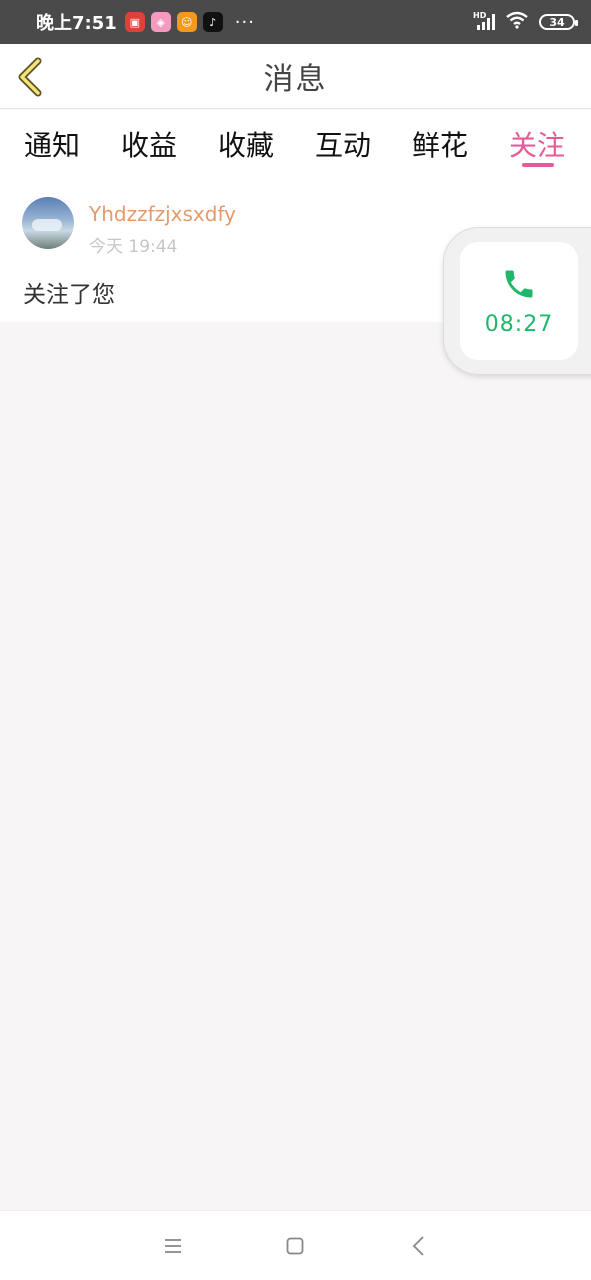  I want to click on tab-notifications: 通知, so click(52, 144).